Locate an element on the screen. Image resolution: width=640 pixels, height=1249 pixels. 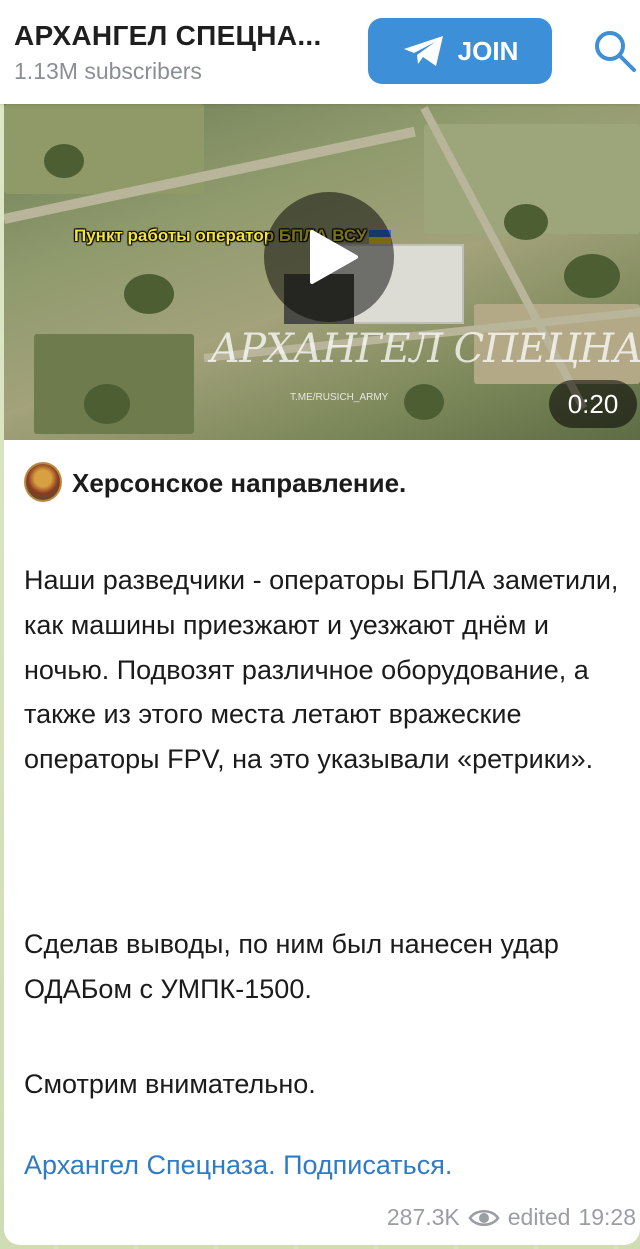
telegram-plane-icon is located at coordinates (423, 51).